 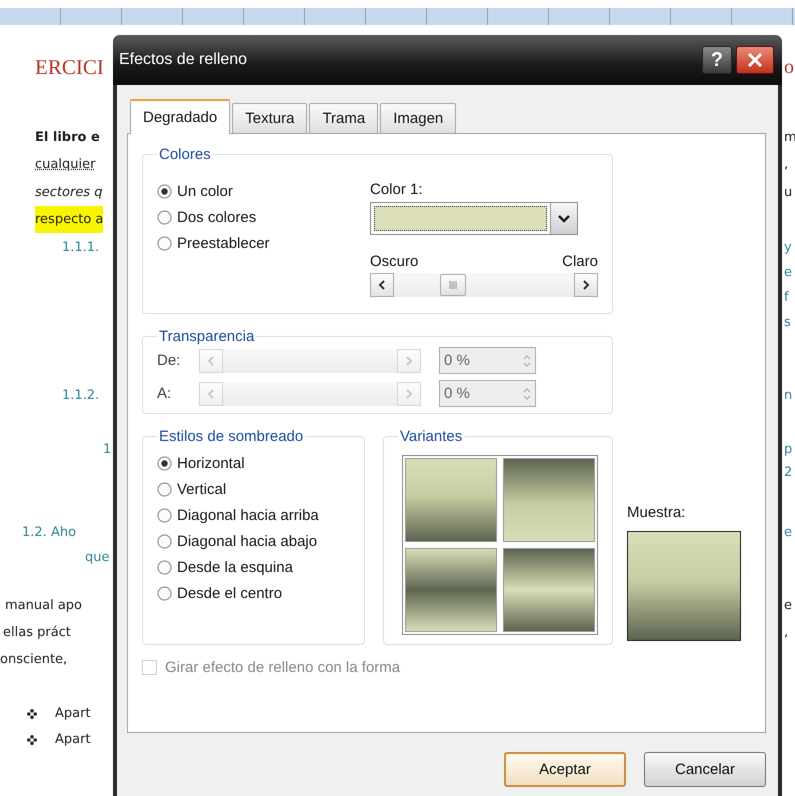 What do you see at coordinates (180, 116) in the screenshot?
I see `tab: Degradado` at bounding box center [180, 116].